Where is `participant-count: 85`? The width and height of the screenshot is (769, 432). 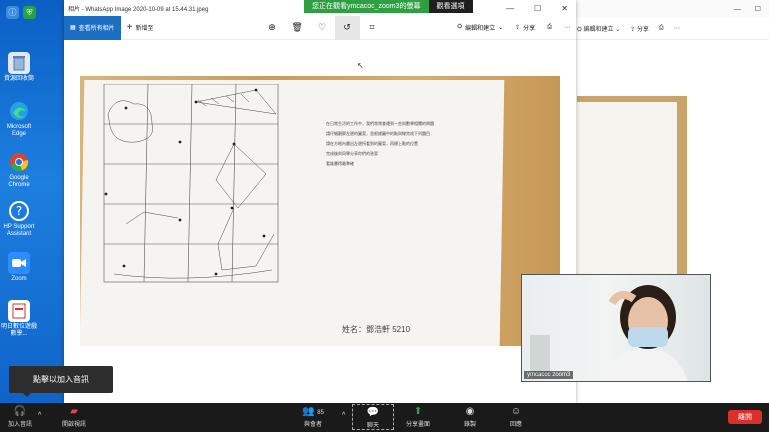
participant-count: 85 is located at coordinates (320, 413).